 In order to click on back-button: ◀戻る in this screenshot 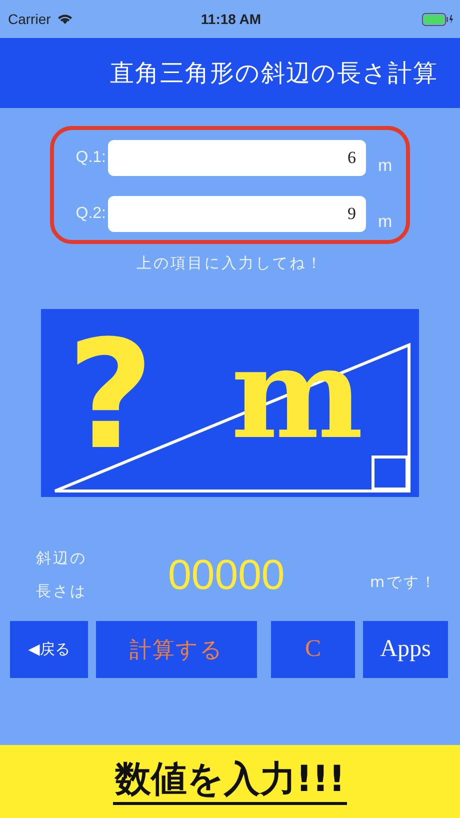, I will do `click(49, 649)`.